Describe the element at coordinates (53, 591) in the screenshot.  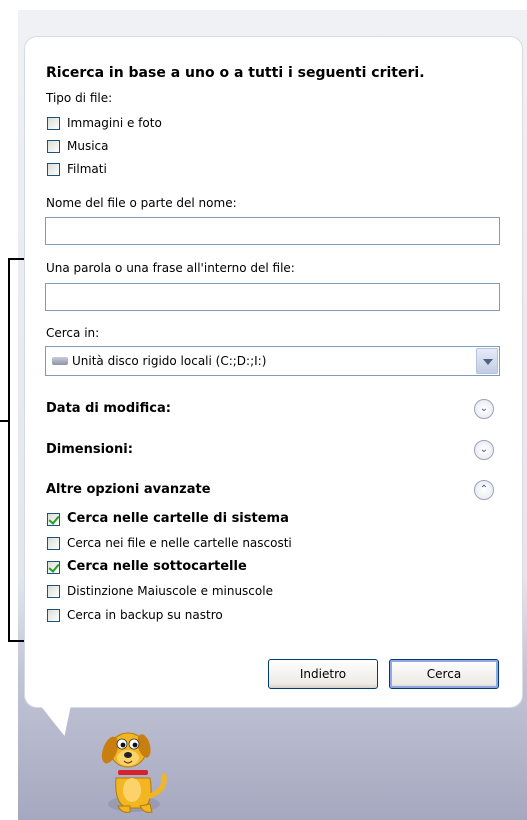
I see `checkbox-case-sensitive` at that location.